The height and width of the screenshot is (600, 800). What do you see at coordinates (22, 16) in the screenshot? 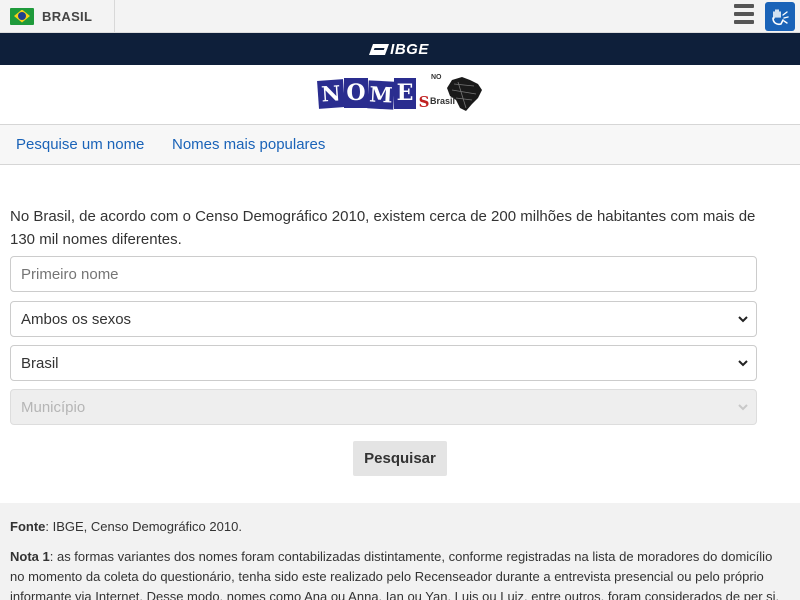
I see `brazil-flag-icon` at bounding box center [22, 16].